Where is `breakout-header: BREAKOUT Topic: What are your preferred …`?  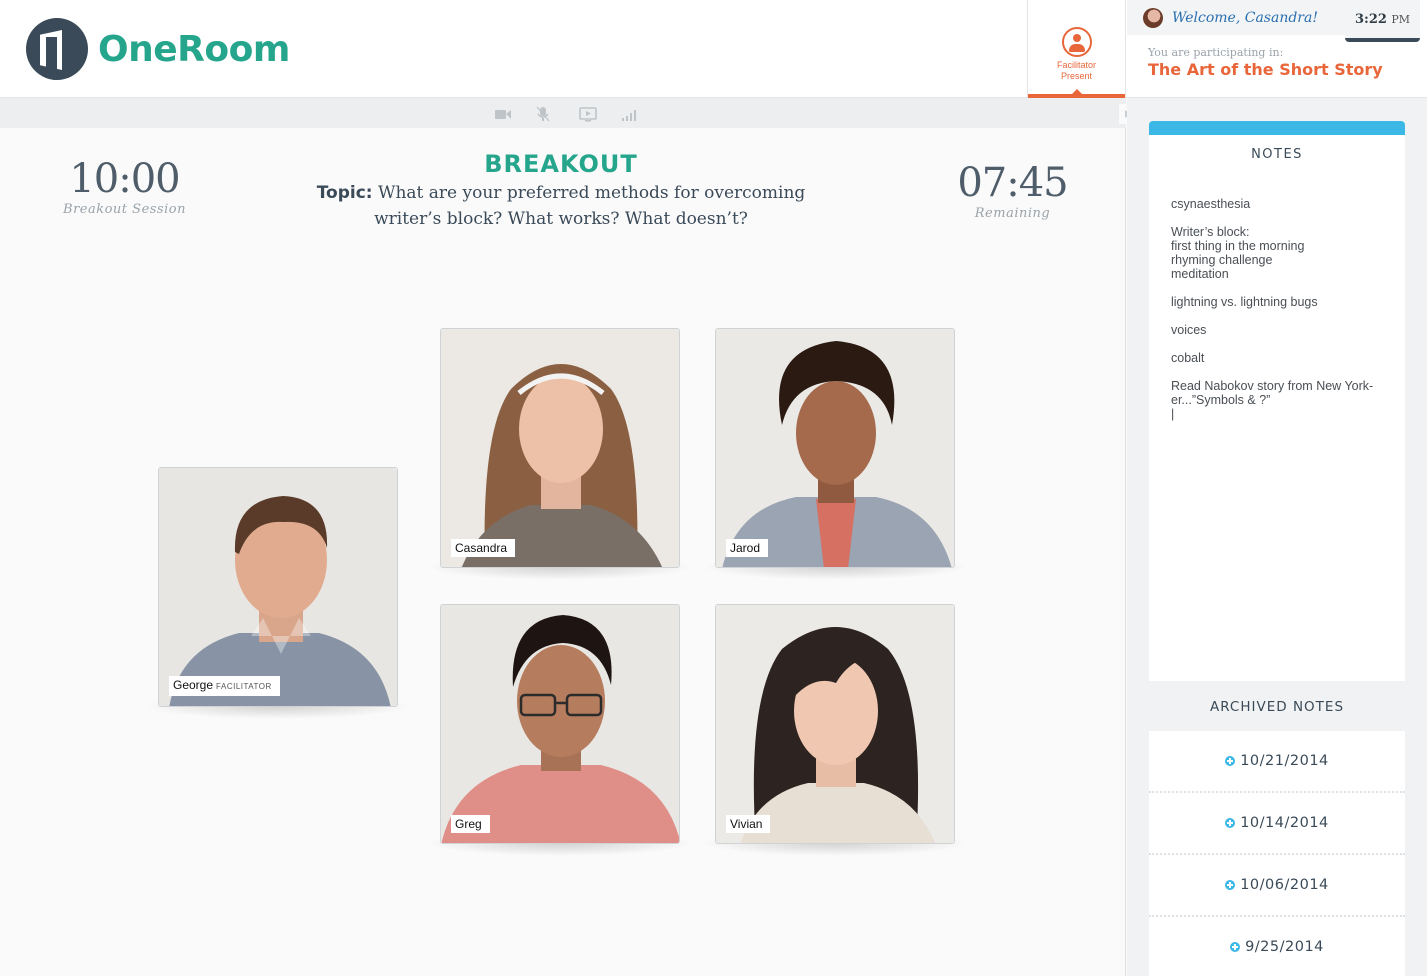 breakout-header: BREAKOUT Topic: What are your preferred … is located at coordinates (561, 191).